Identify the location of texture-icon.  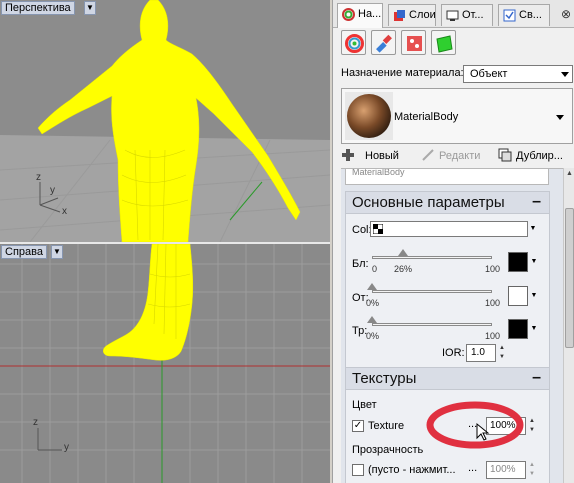
(444, 44).